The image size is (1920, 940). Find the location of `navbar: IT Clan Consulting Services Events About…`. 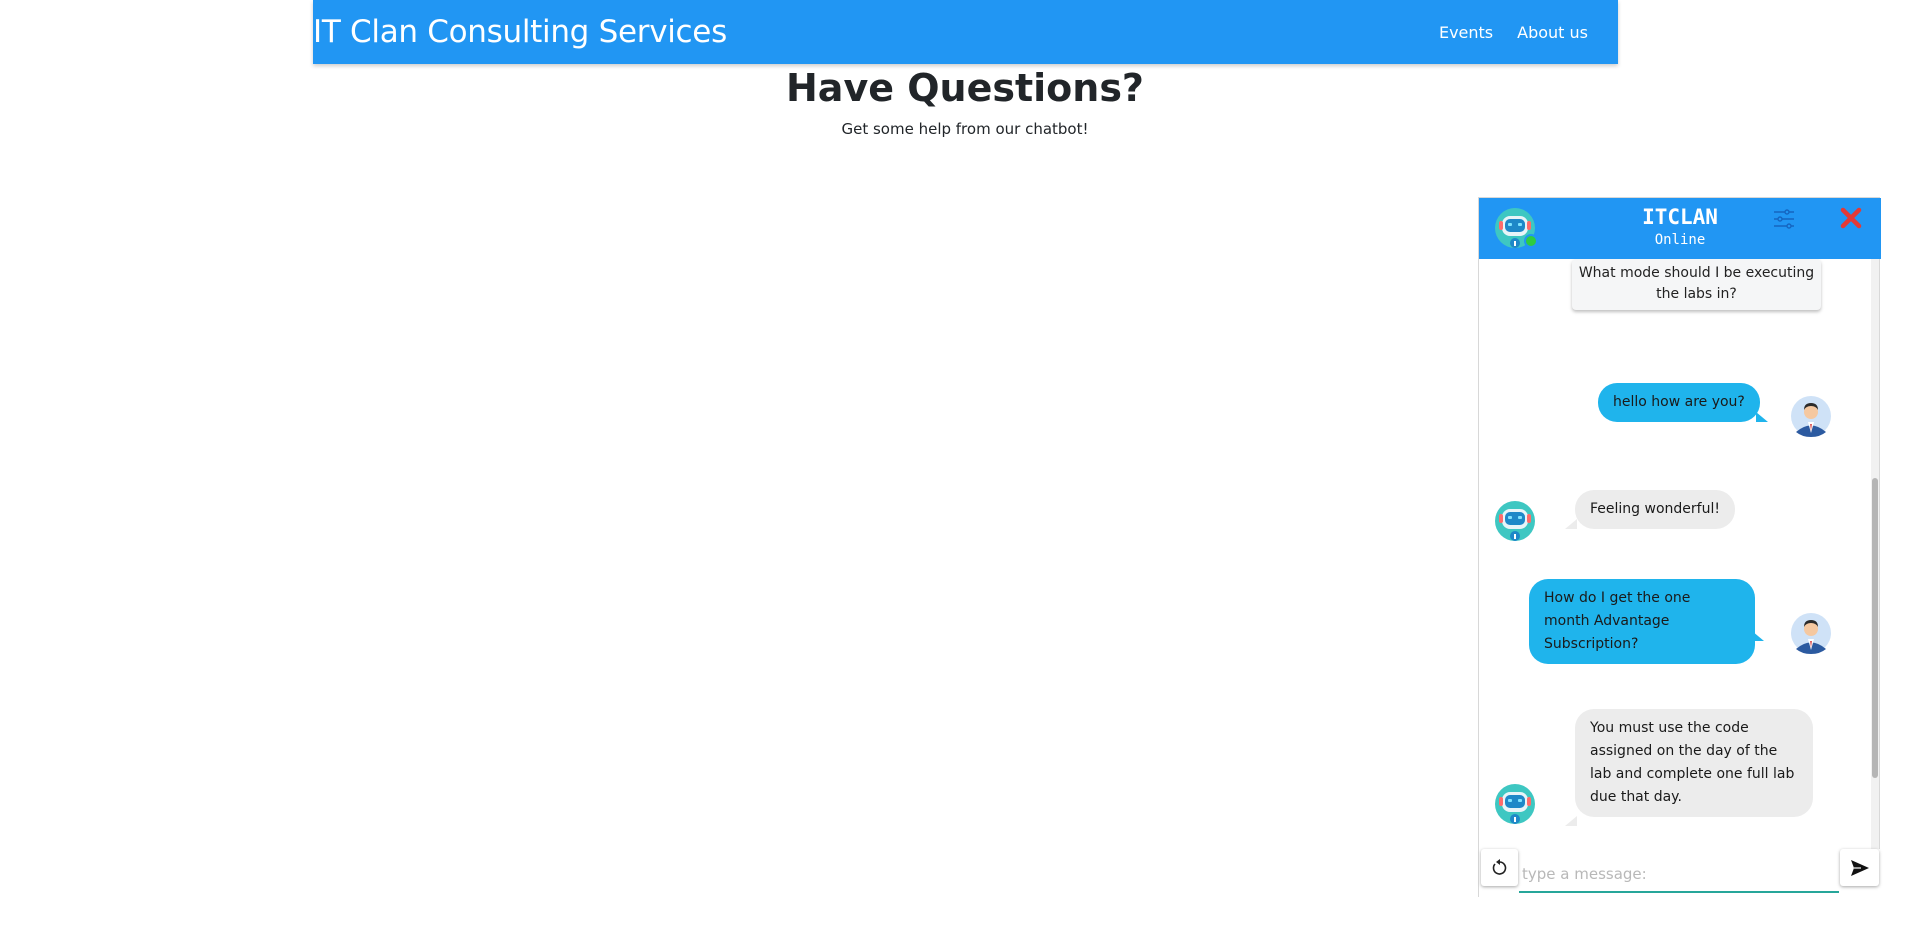

navbar: IT Clan Consulting Services Events About… is located at coordinates (965, 32).